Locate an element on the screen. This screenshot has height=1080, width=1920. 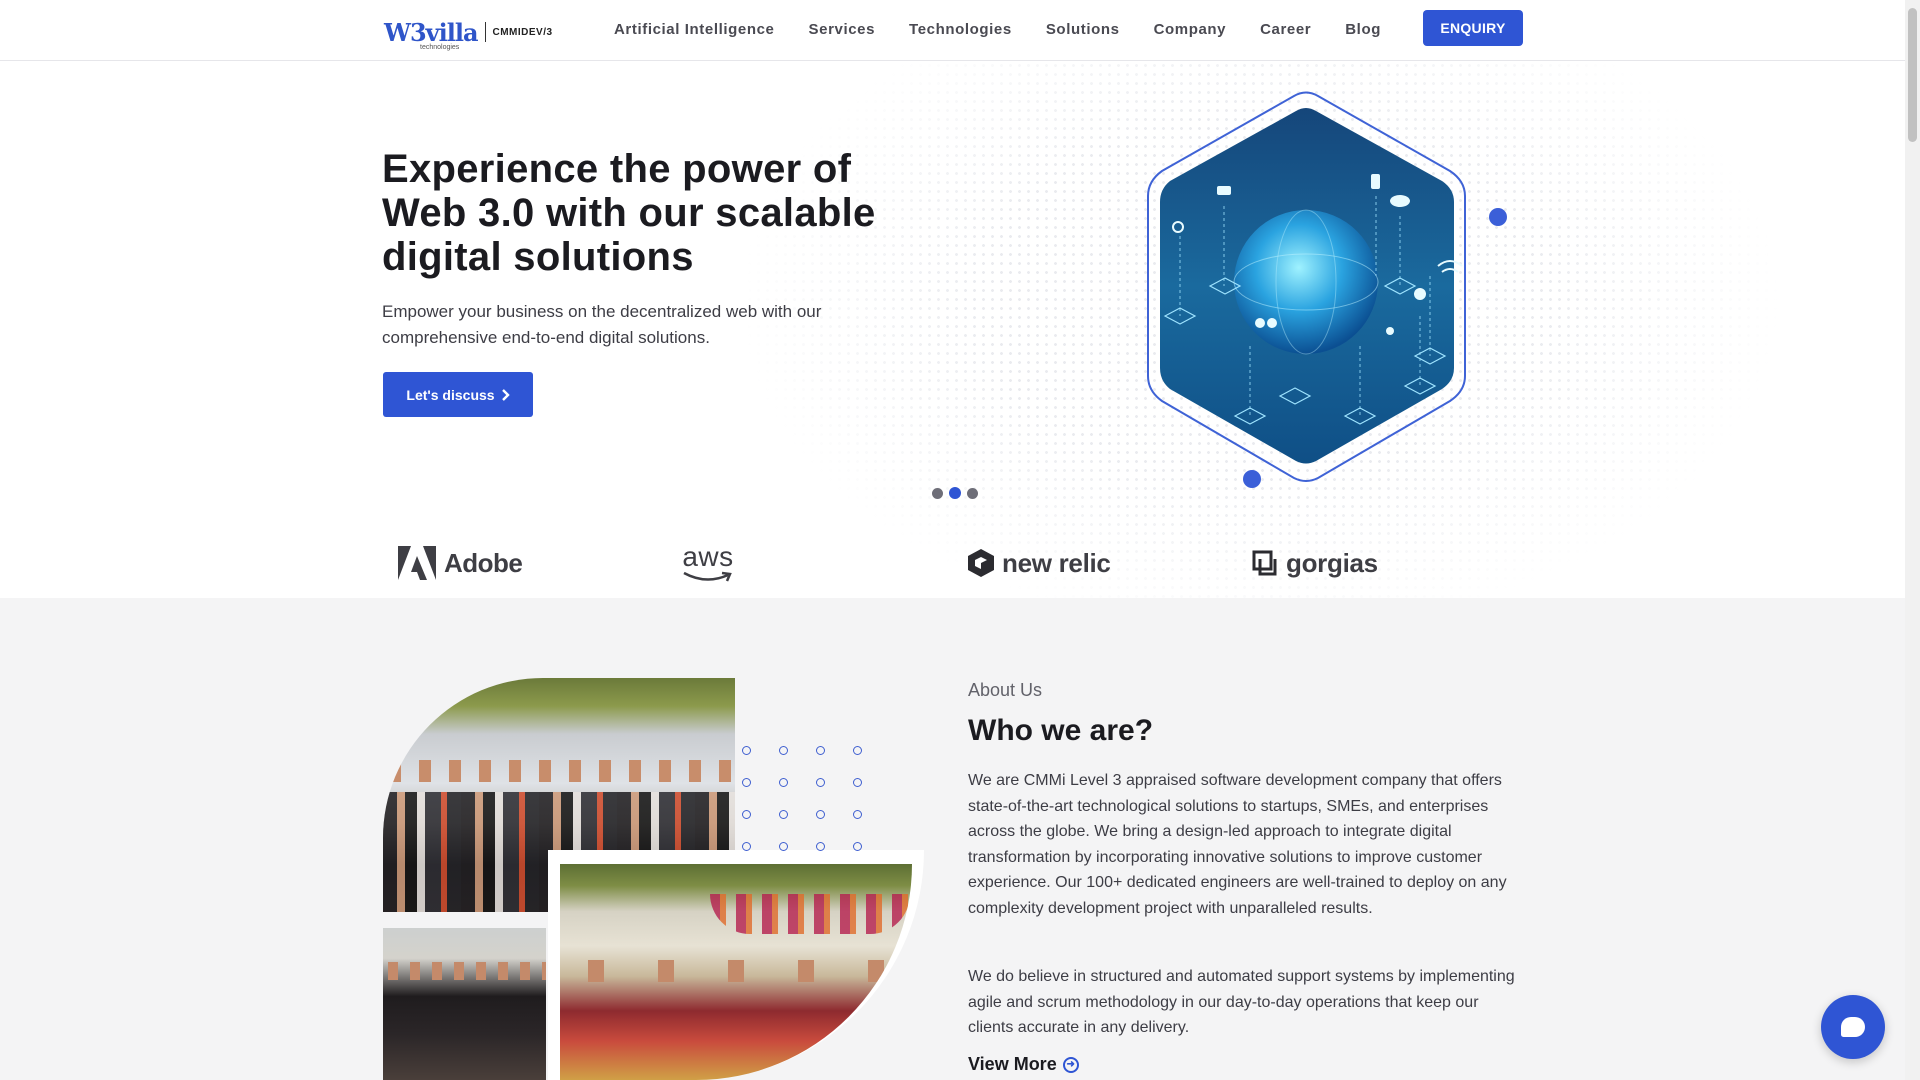
lets-discuss-button: Let's discuss is located at coordinates (458, 394).